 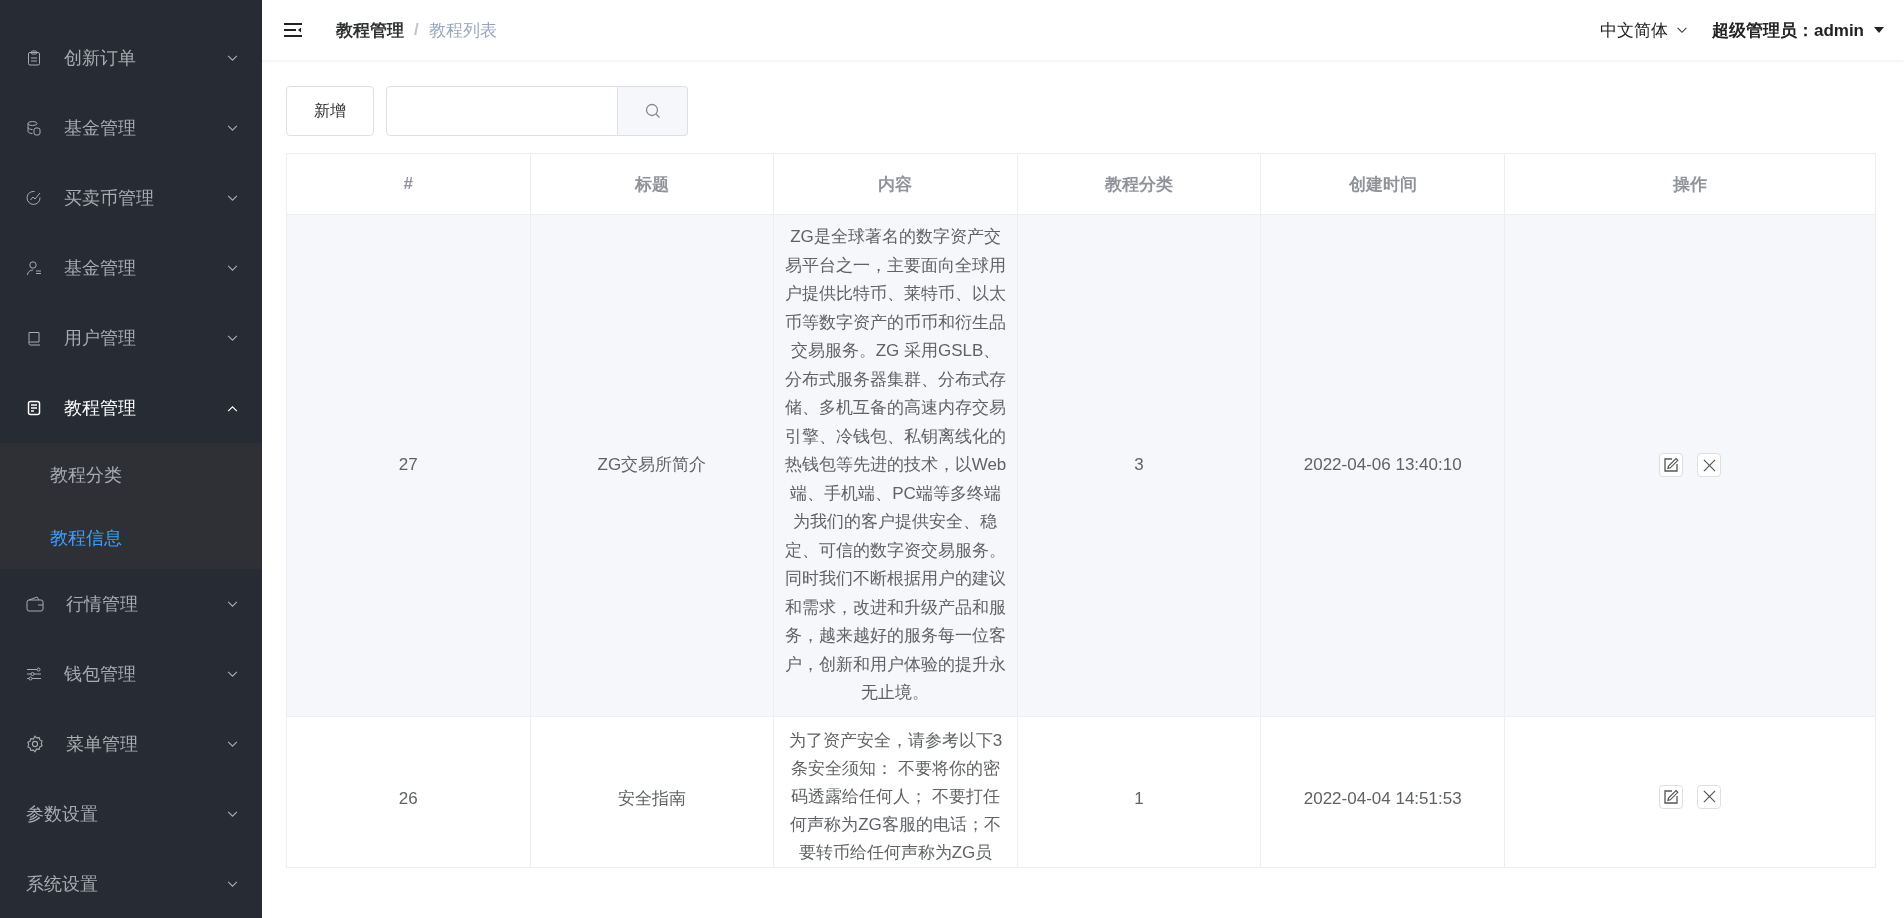 I want to click on sidebar-item: 菜单管理, so click(x=131, y=744).